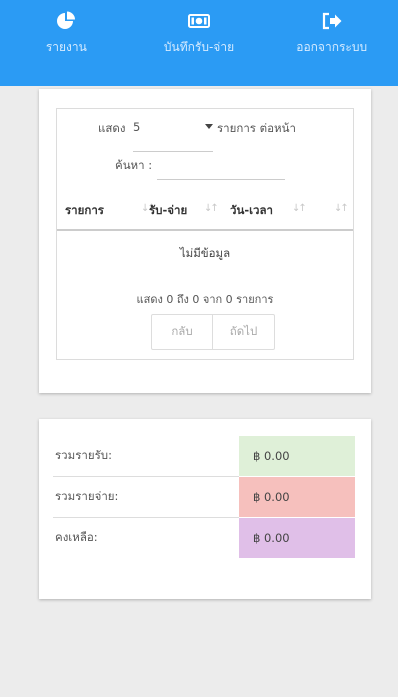 Image resolution: width=398 pixels, height=697 pixels. I want to click on pie-chart-icon, so click(66, 21).